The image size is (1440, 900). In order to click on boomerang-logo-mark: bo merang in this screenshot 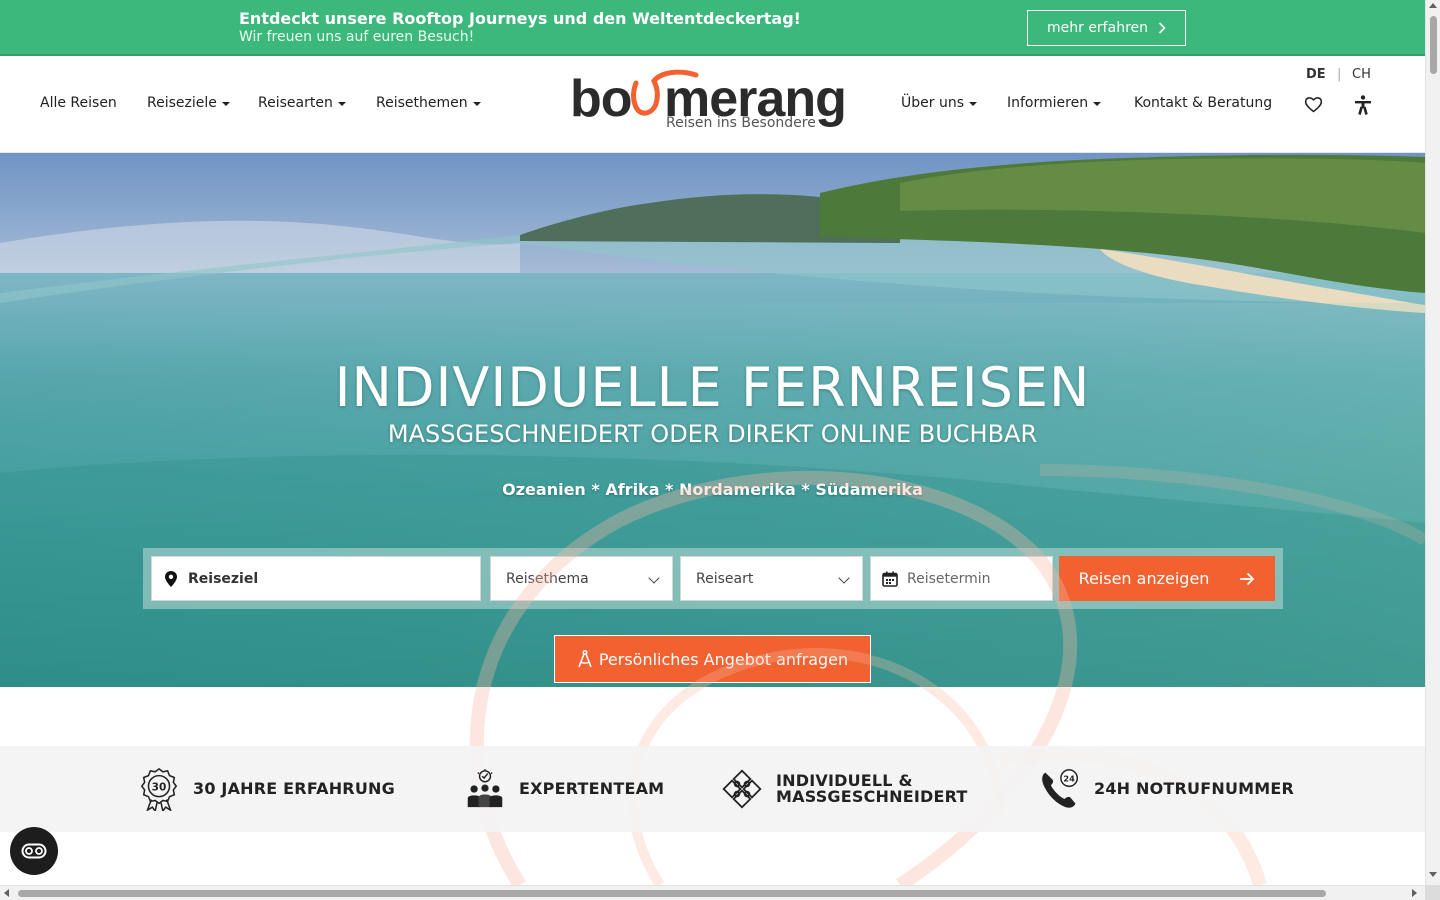, I will do `click(708, 98)`.